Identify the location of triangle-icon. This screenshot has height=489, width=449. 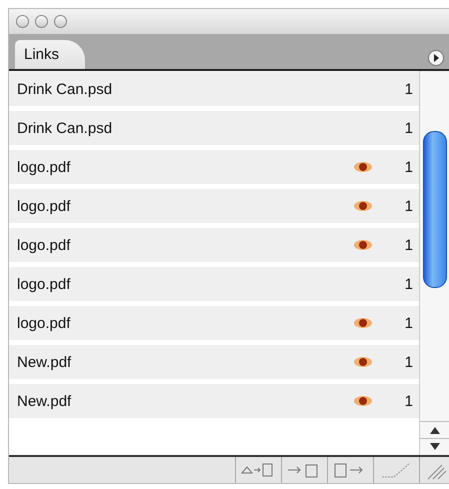
(436, 58).